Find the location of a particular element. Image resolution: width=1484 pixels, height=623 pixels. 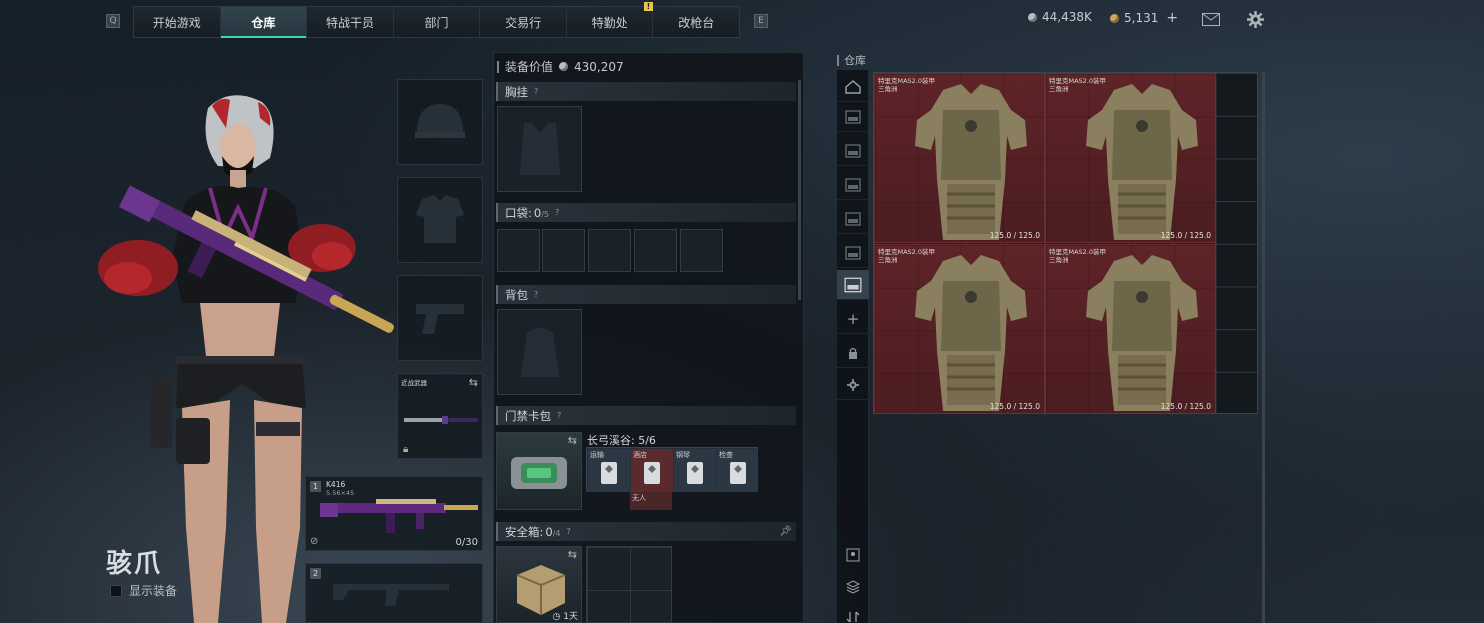

equipment-value: 装备价值 430,207 is located at coordinates (560, 66).